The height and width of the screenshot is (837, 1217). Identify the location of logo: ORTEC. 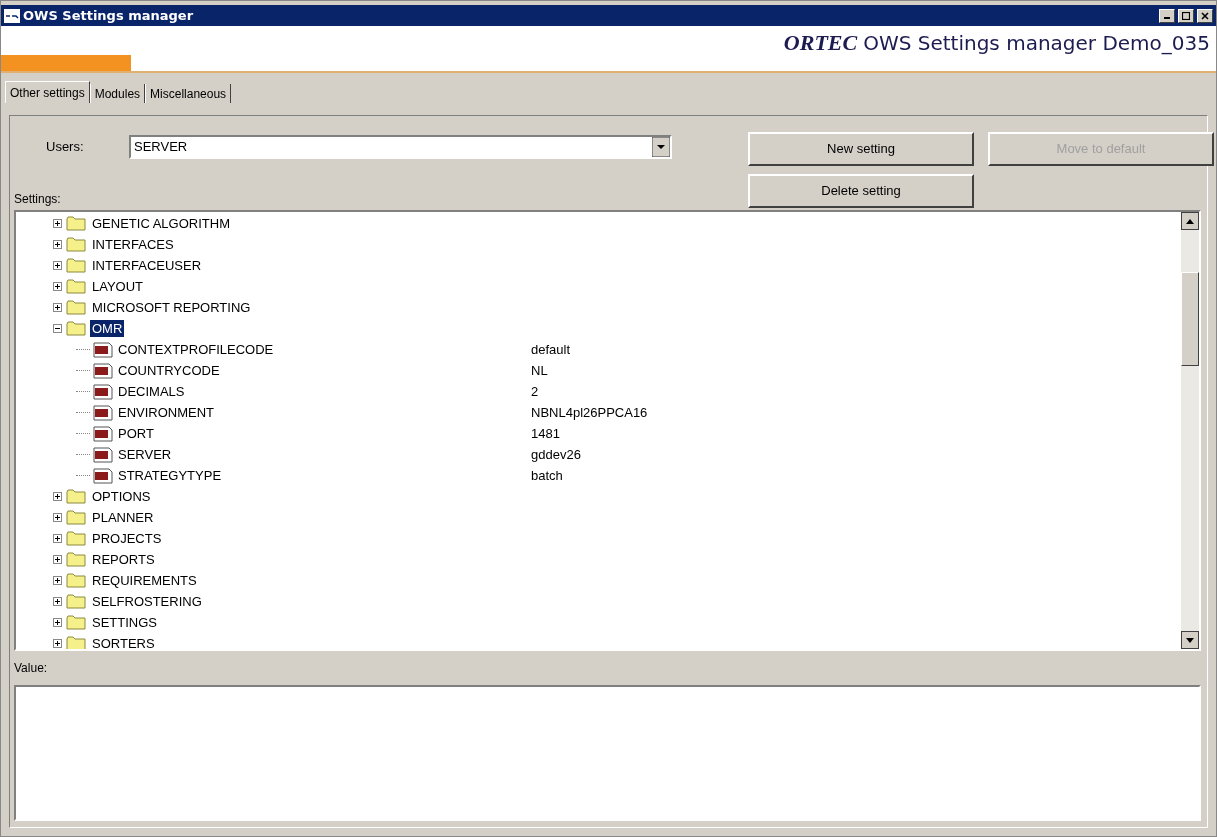
(820, 43).